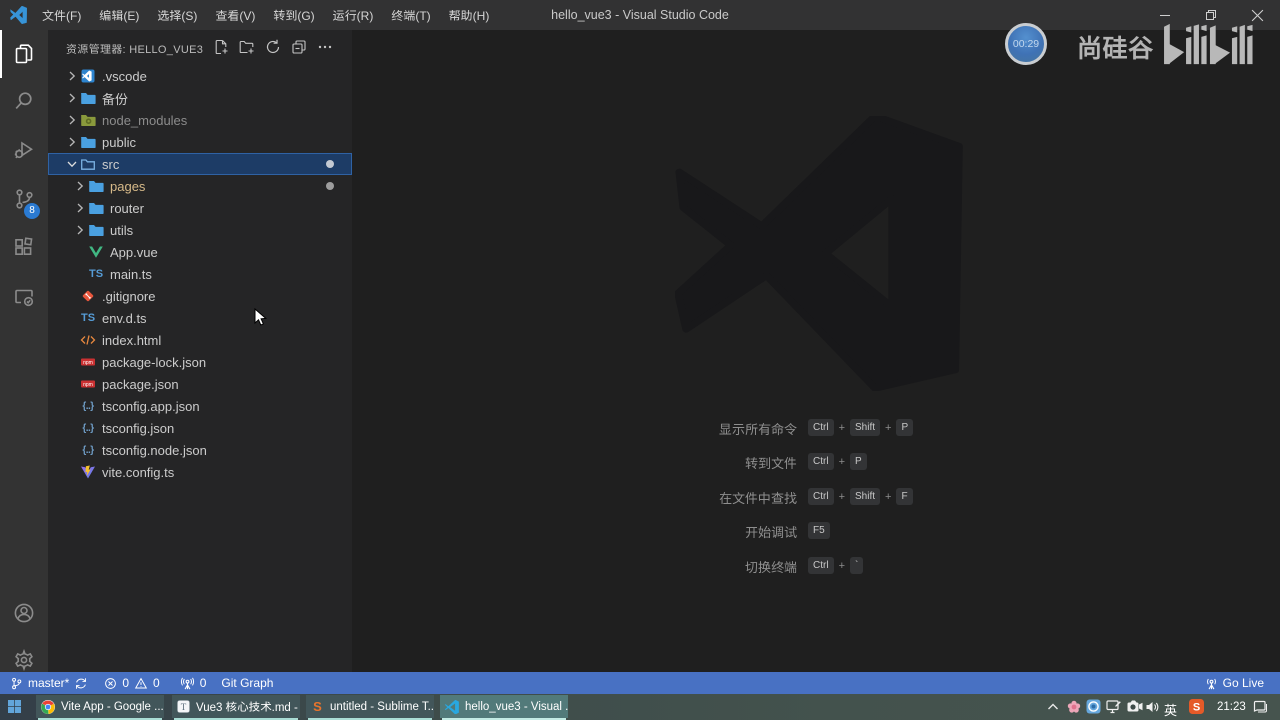  I want to click on svg-text: T, so click(184, 707).